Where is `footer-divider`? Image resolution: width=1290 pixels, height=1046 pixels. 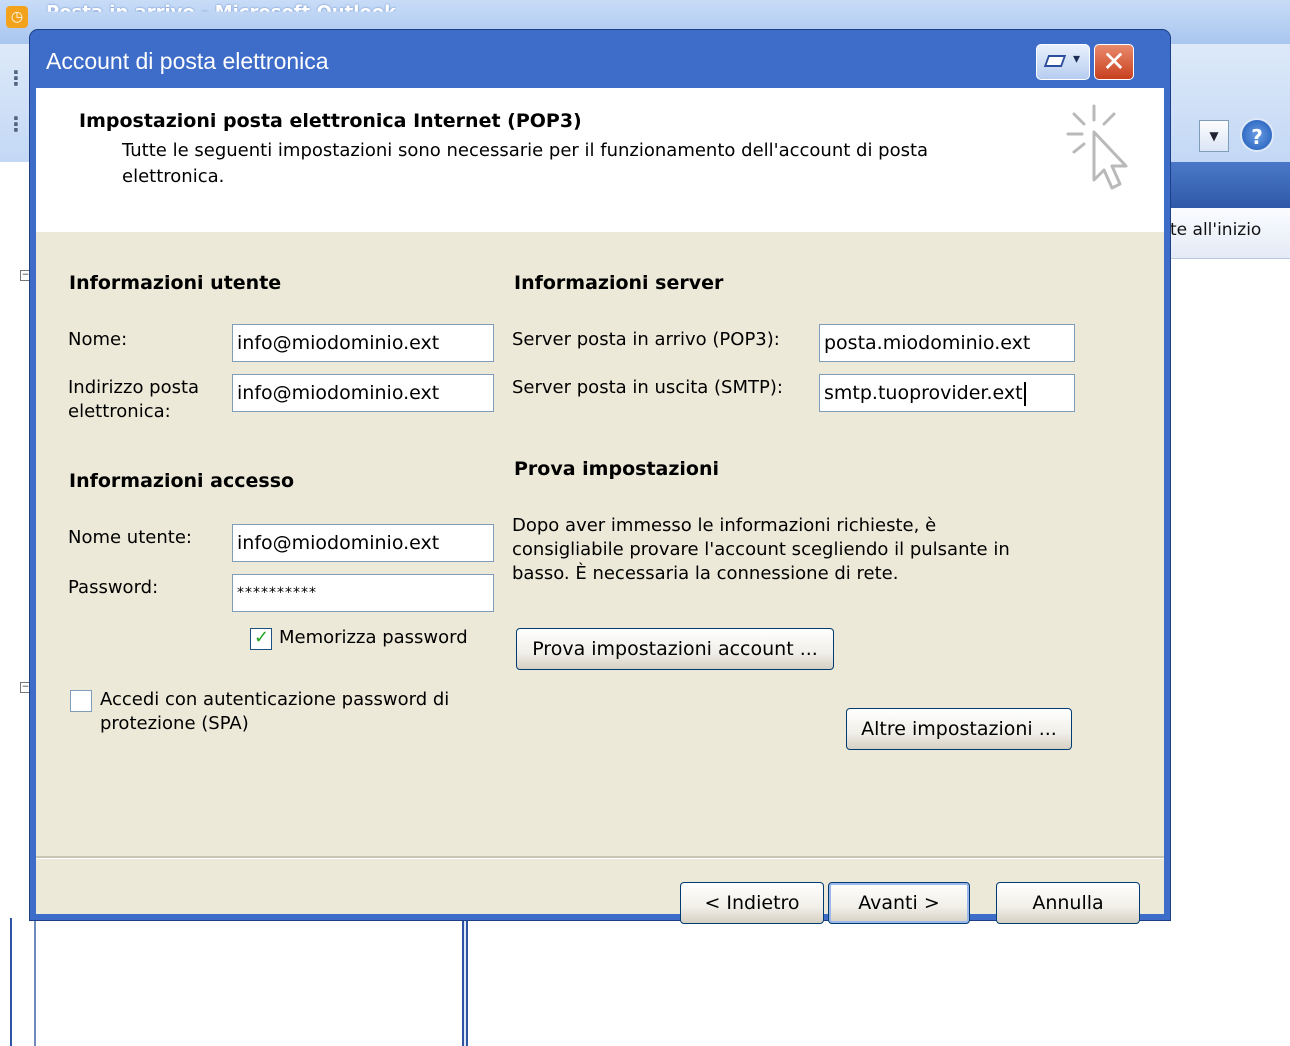
footer-divider is located at coordinates (600, 857).